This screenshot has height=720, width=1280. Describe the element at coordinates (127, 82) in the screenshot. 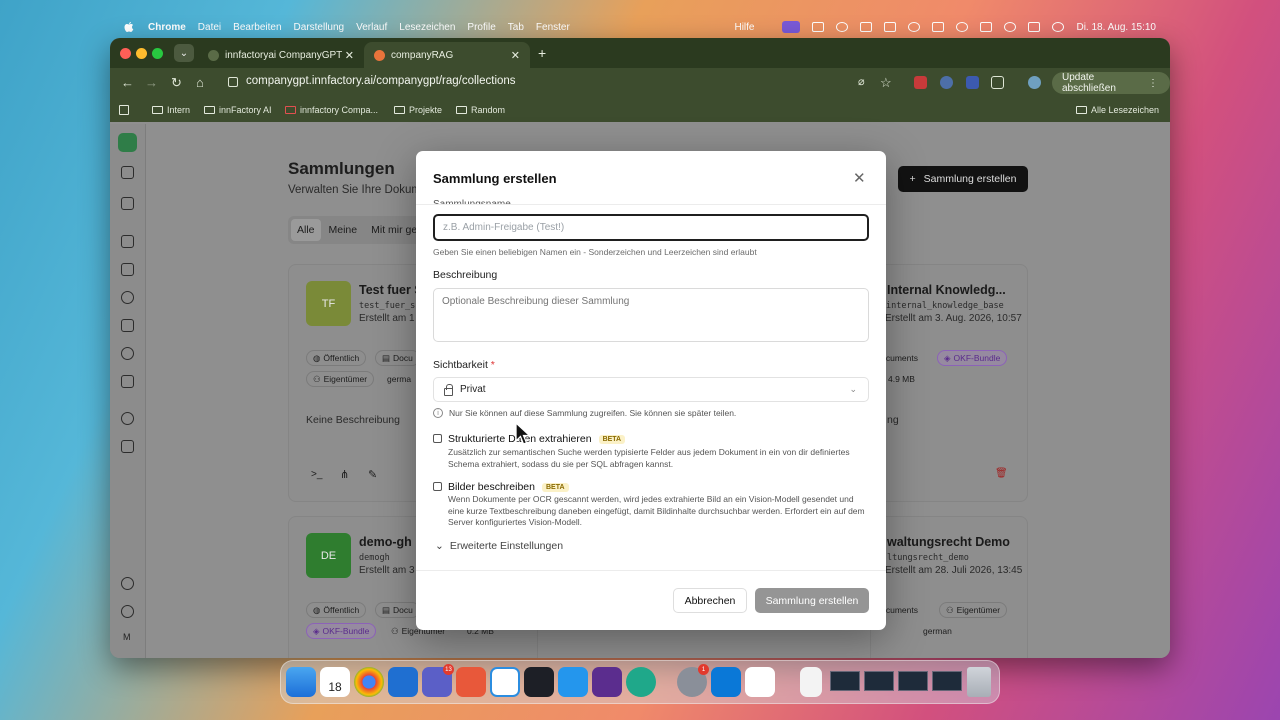

I see `back-icon: ←` at that location.